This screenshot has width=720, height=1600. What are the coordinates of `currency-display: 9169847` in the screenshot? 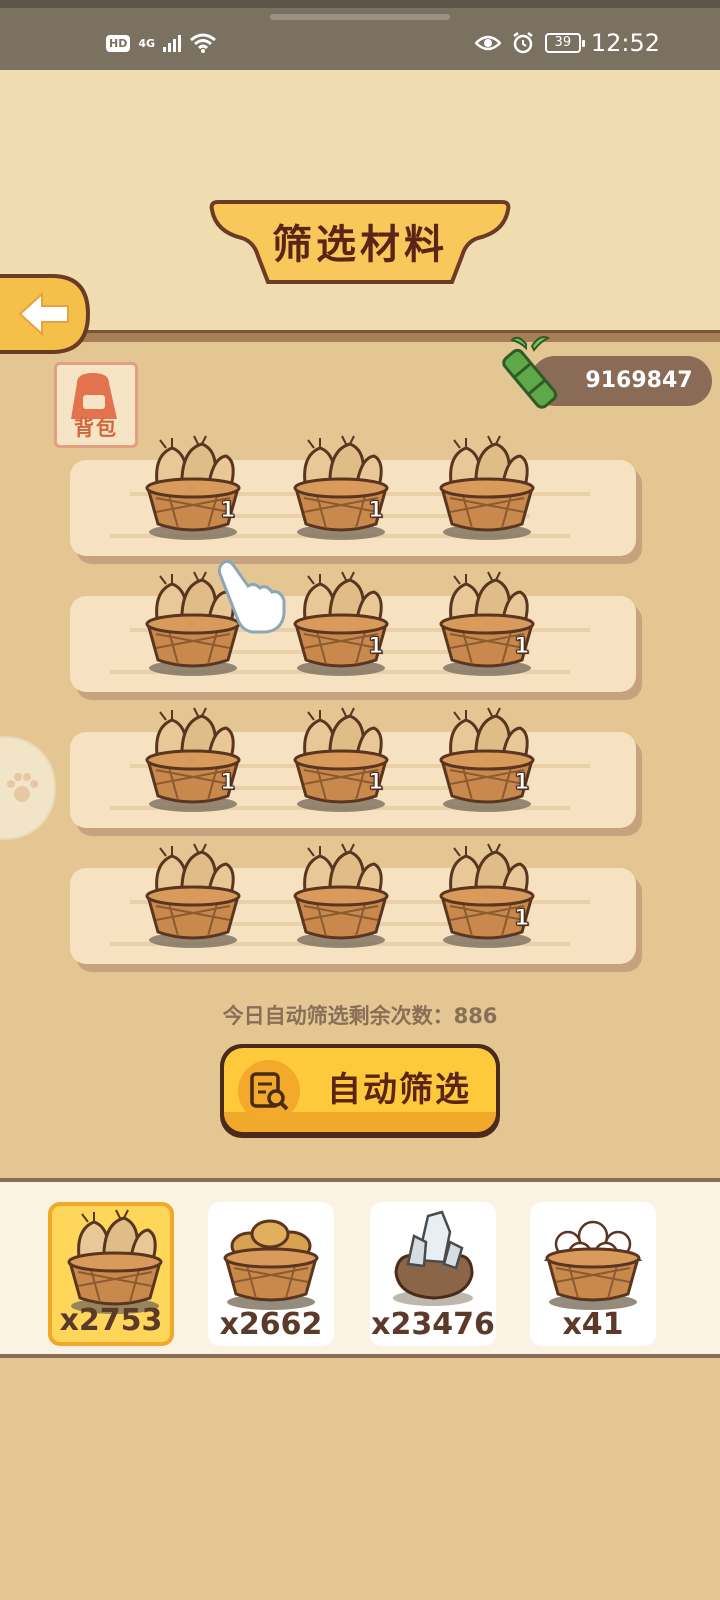 It's located at (608, 379).